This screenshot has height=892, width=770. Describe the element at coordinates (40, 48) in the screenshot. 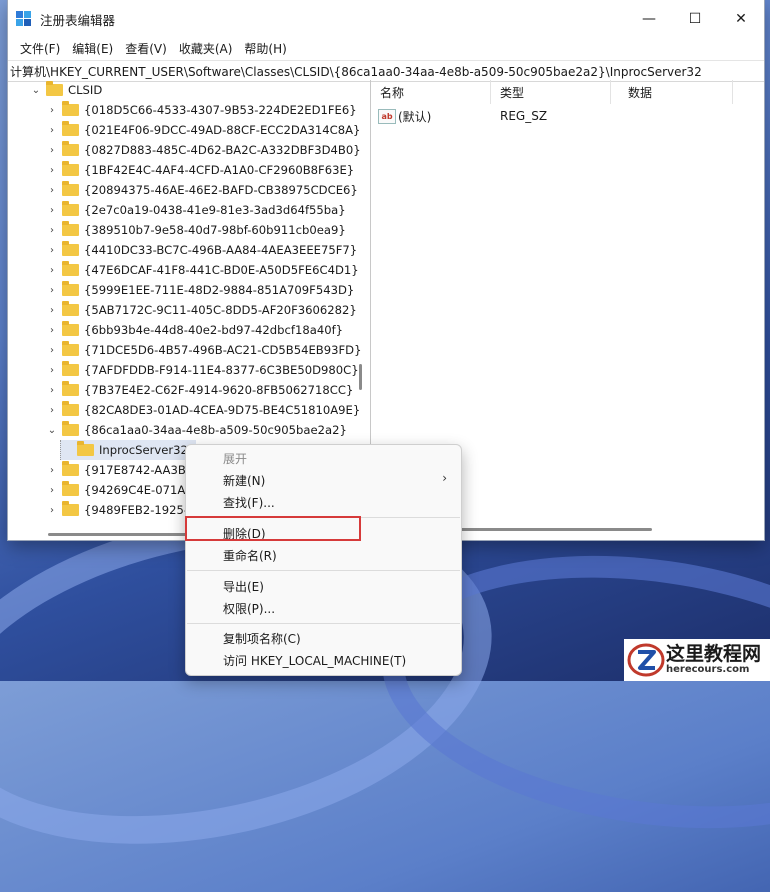

I see `menu-file: 文件(F)` at that location.